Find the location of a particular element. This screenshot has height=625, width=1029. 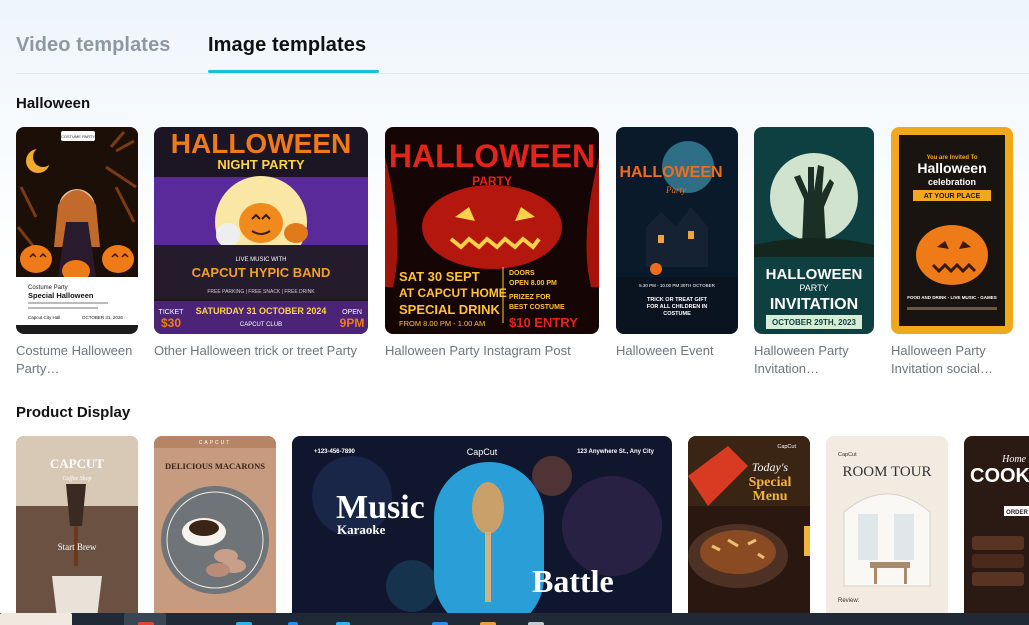

svg-text: 123 Anywhere St., Any City is located at coordinates (616, 452).